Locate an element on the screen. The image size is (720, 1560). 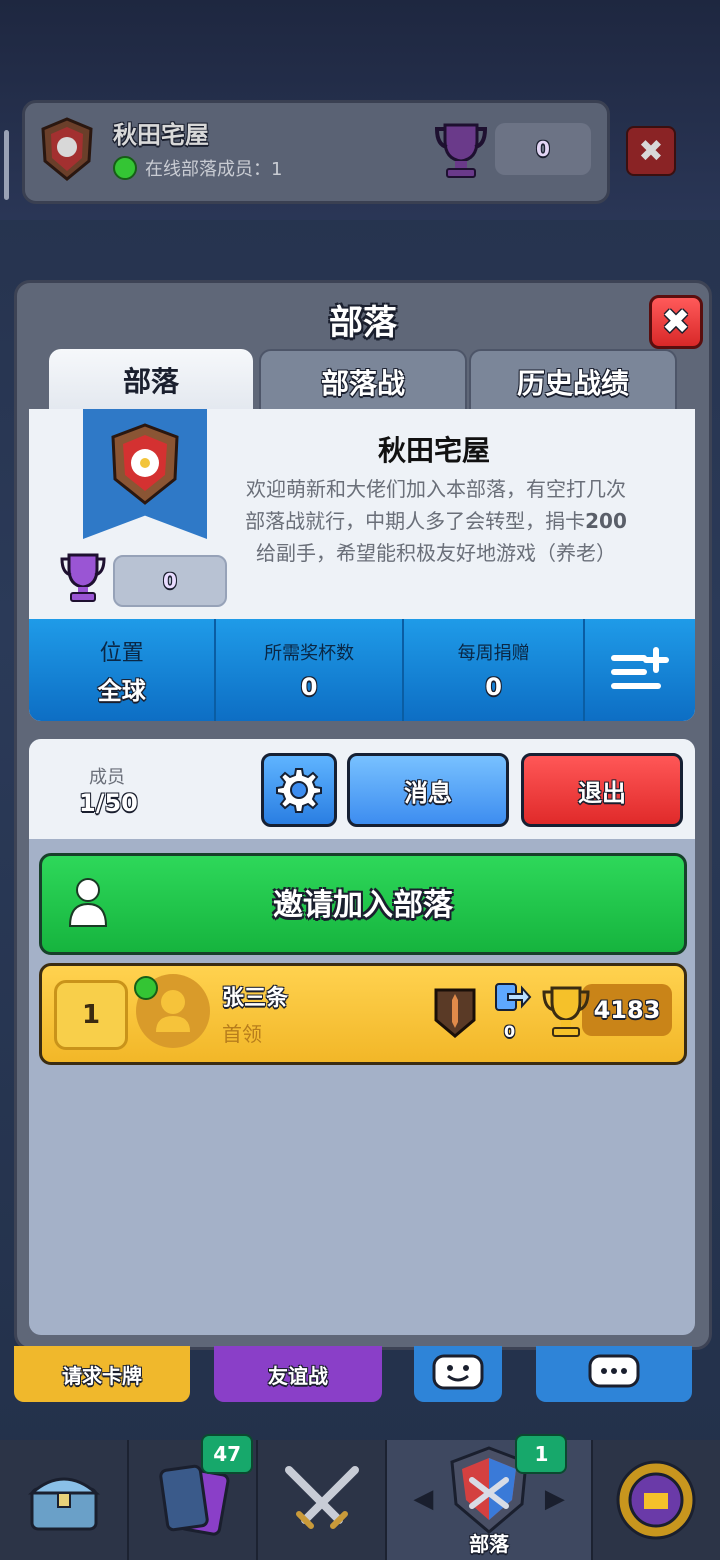
member-row: 1 张三条 首领 0 4183 is located at coordinates (363, 1014).